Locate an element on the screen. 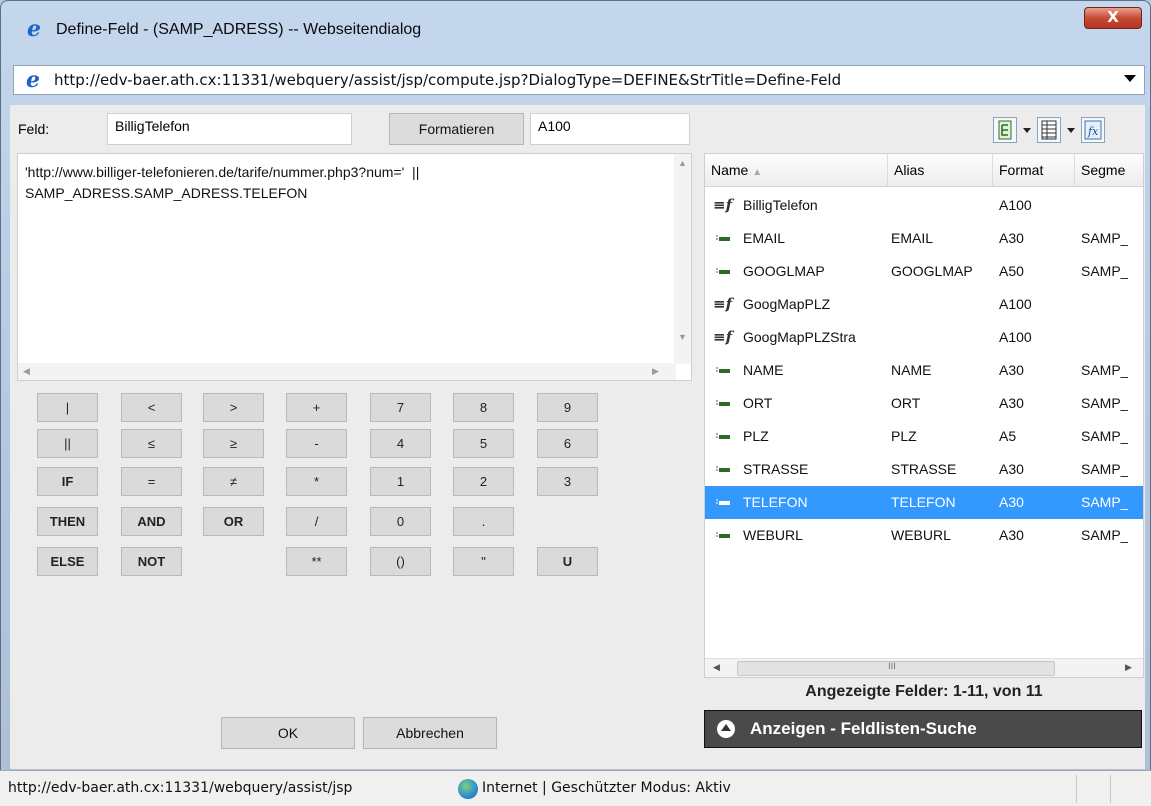 Image resolution: width=1151 pixels, height=806 pixels. field-list-row: STRASSE STRASSE A30 SAMP_ is located at coordinates (924, 469).